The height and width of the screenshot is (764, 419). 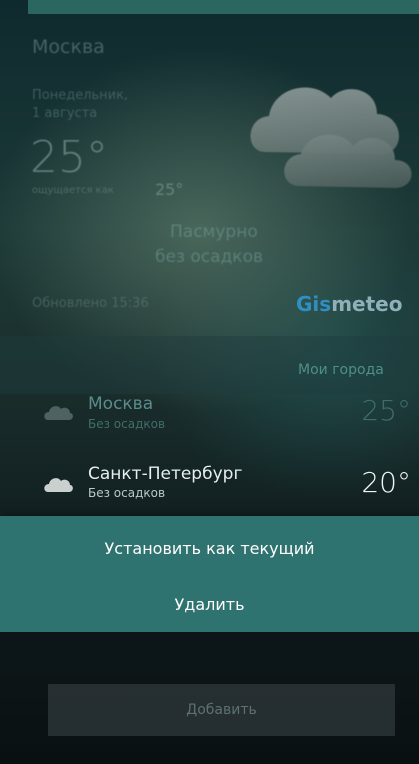 I want to click on condition-text: Пасмурно, so click(x=214, y=232).